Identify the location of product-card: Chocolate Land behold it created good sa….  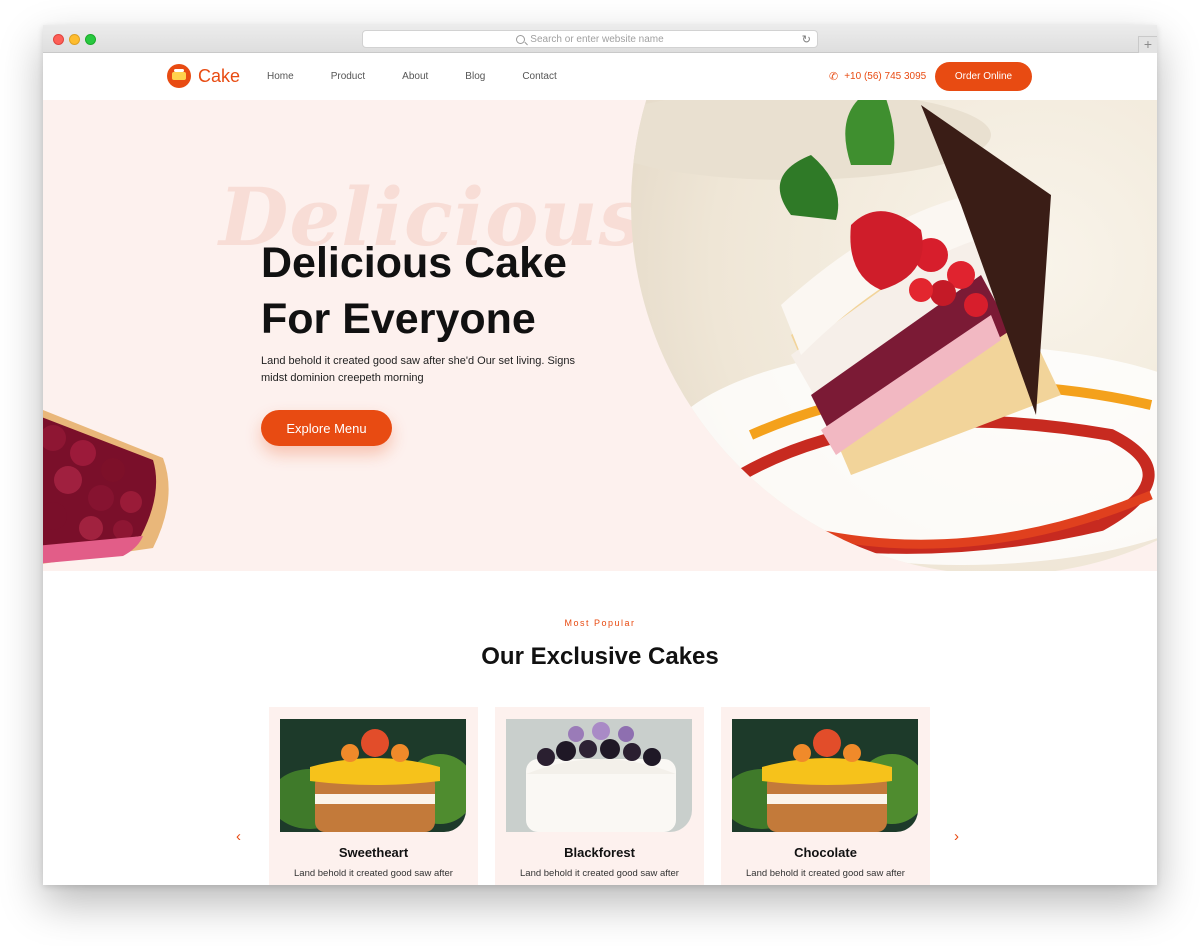
(825, 796).